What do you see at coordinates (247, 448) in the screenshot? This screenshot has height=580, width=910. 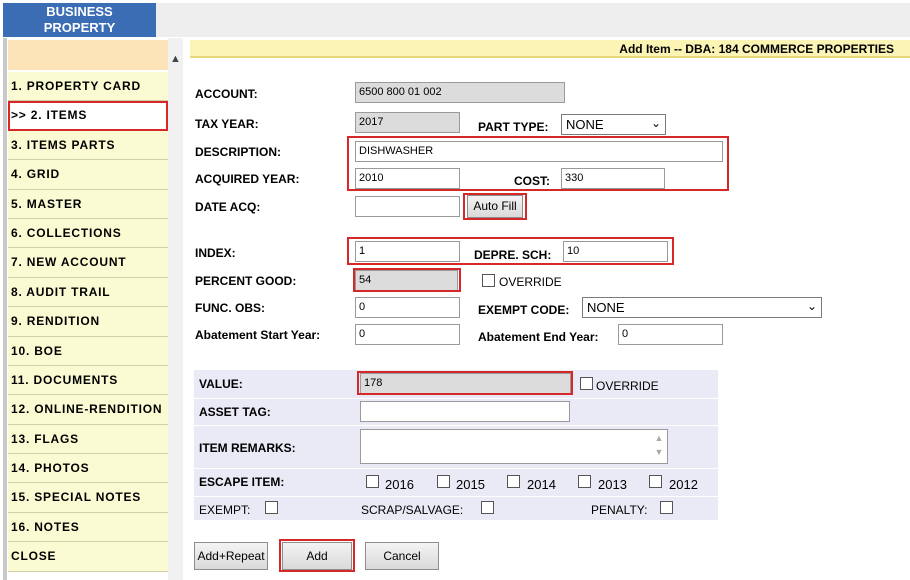 I see `item-remarks-label: ITEM REMARKS:` at bounding box center [247, 448].